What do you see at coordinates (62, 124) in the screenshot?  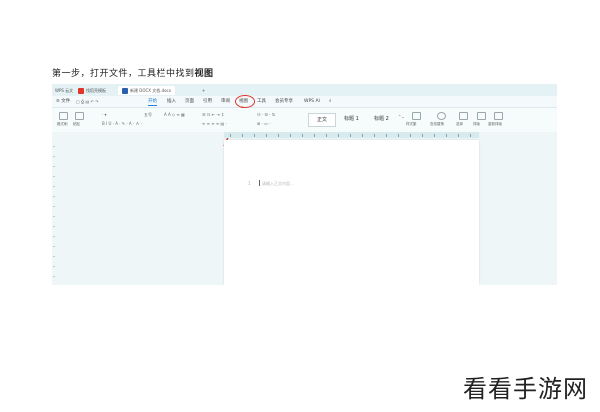 I see `format-painter-label: 格式刷` at bounding box center [62, 124].